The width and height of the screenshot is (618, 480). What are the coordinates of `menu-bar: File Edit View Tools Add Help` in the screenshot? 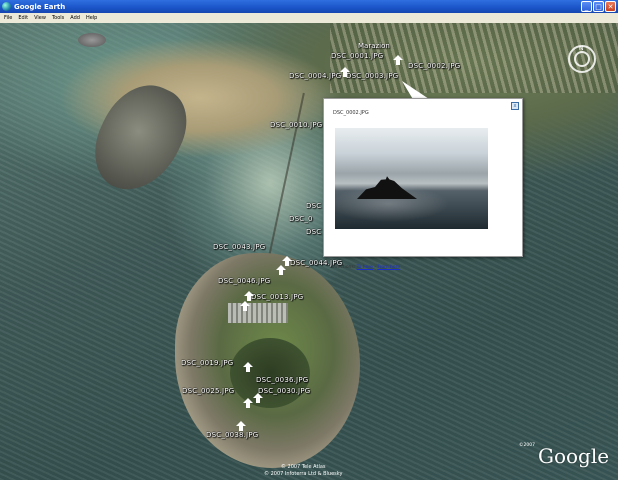 It's located at (309, 18).